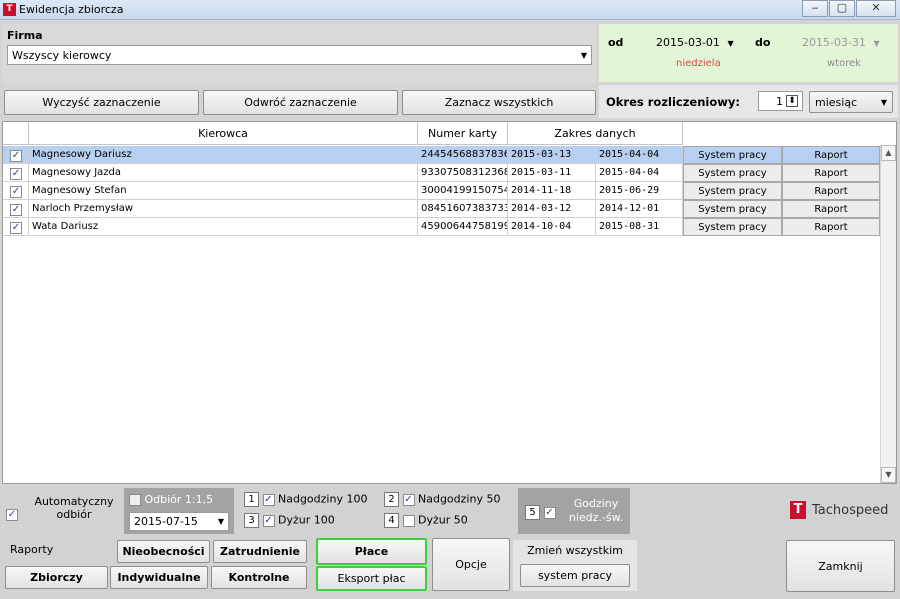 The image size is (900, 599). Describe the element at coordinates (101, 102) in the screenshot. I see `clear-selection-button: Wyczyść zaznaczenie` at that location.